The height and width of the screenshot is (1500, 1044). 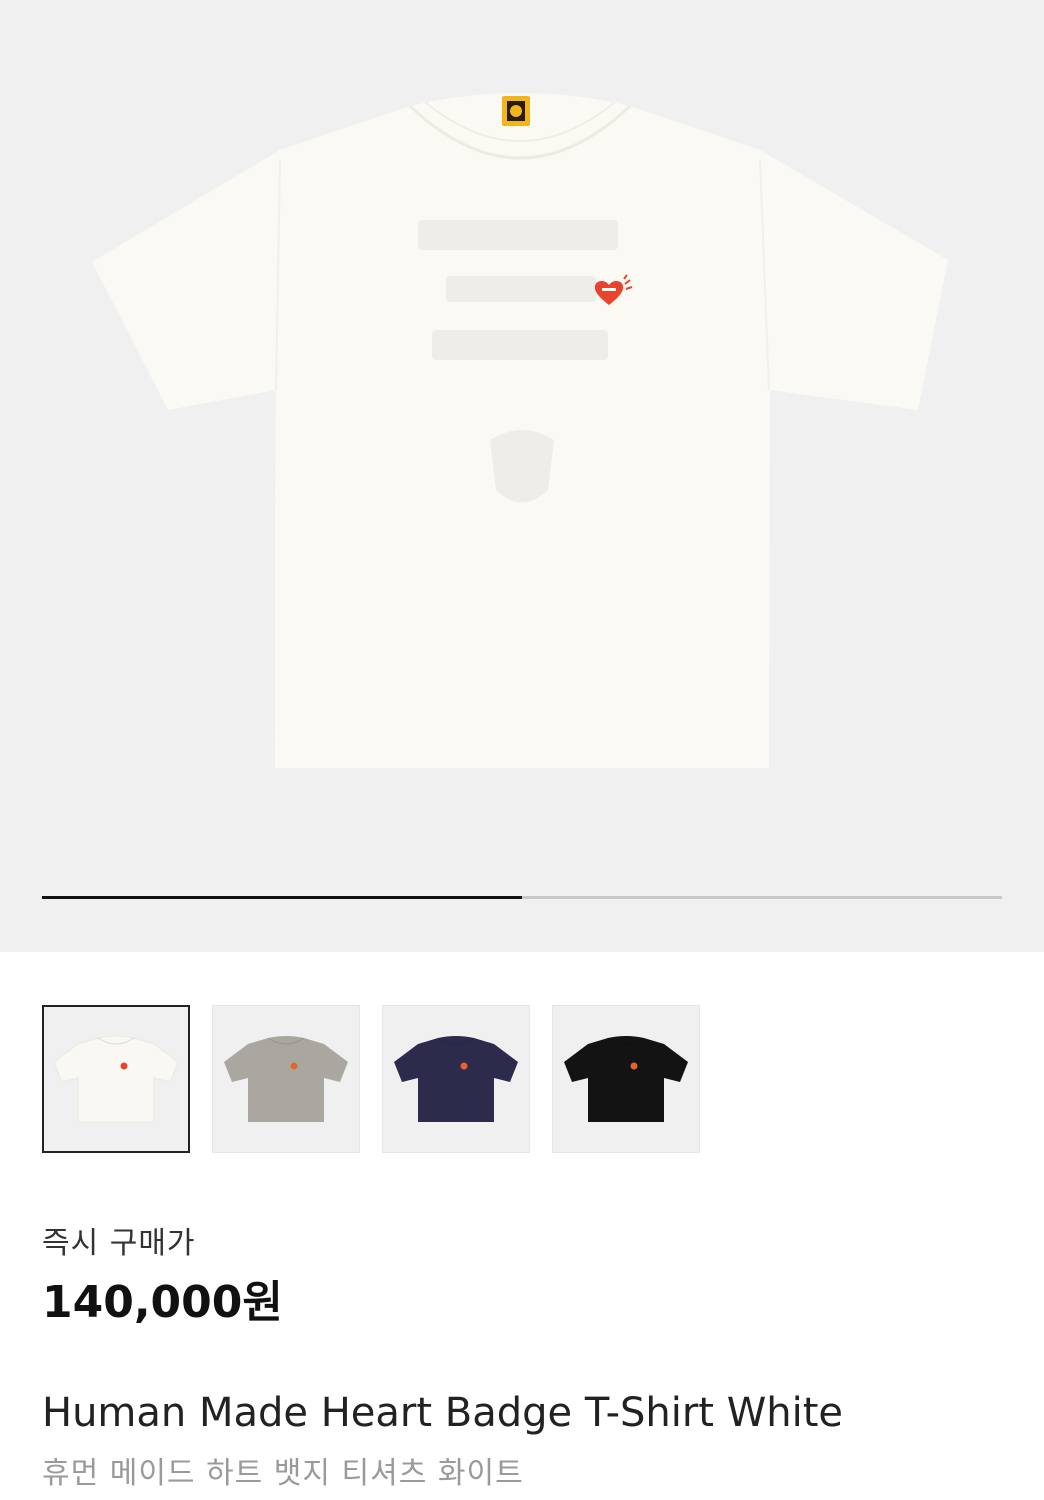 I want to click on price-value: 140,000원, so click(x=162, y=1302).